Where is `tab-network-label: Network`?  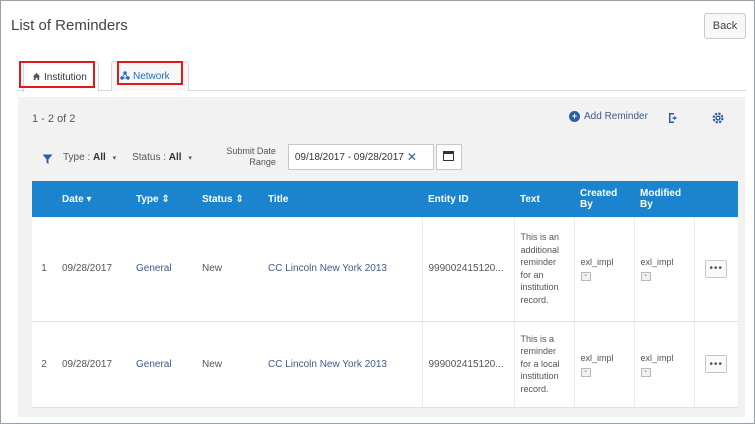 tab-network-label: Network is located at coordinates (151, 76).